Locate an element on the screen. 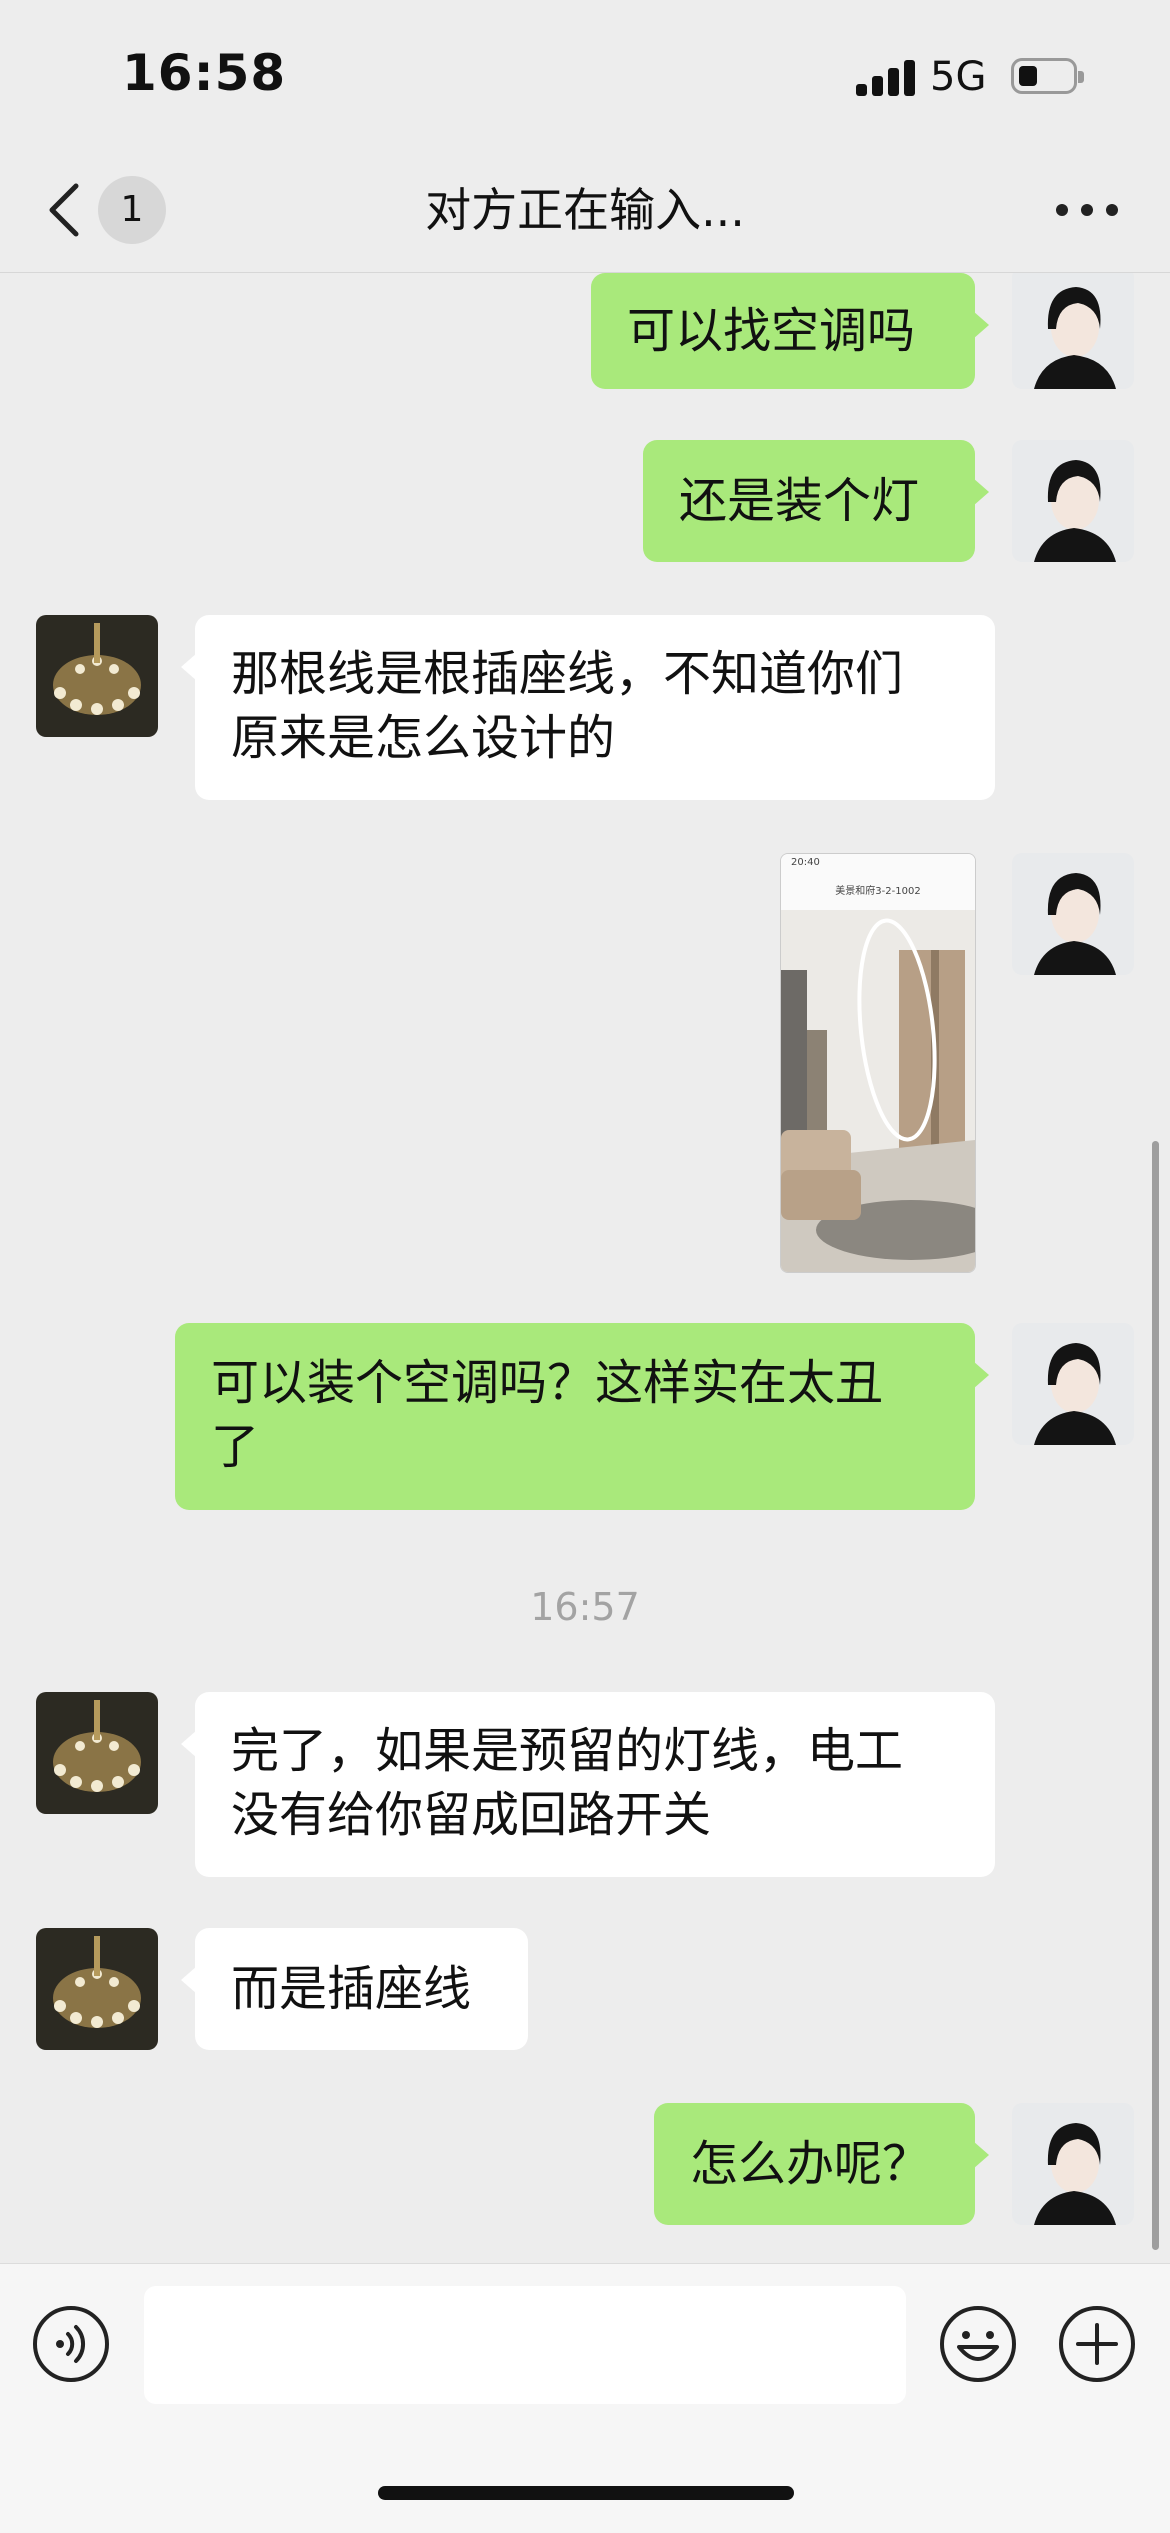  message-input is located at coordinates (525, 2345).